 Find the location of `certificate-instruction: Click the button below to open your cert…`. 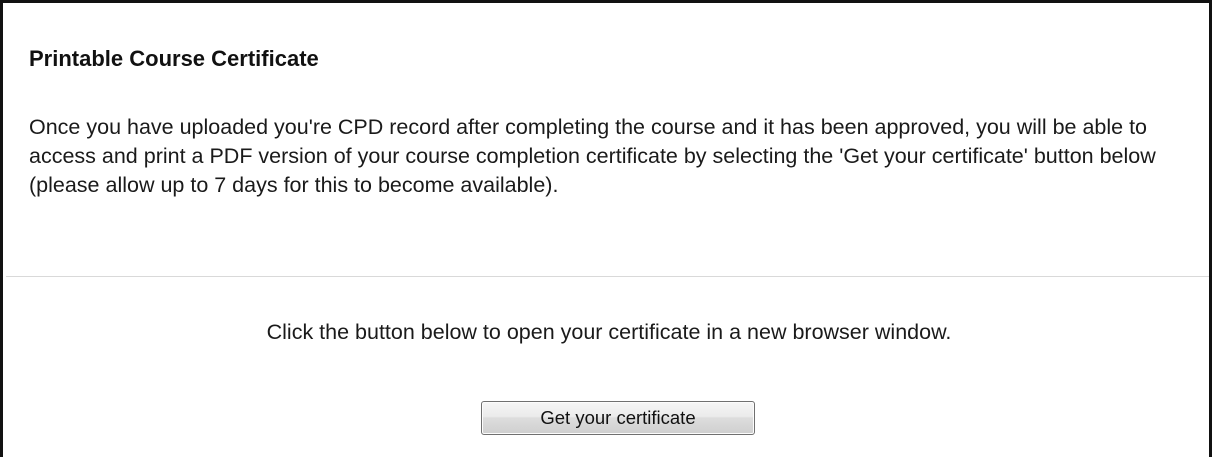

certificate-instruction: Click the button below to open your cert… is located at coordinates (609, 332).